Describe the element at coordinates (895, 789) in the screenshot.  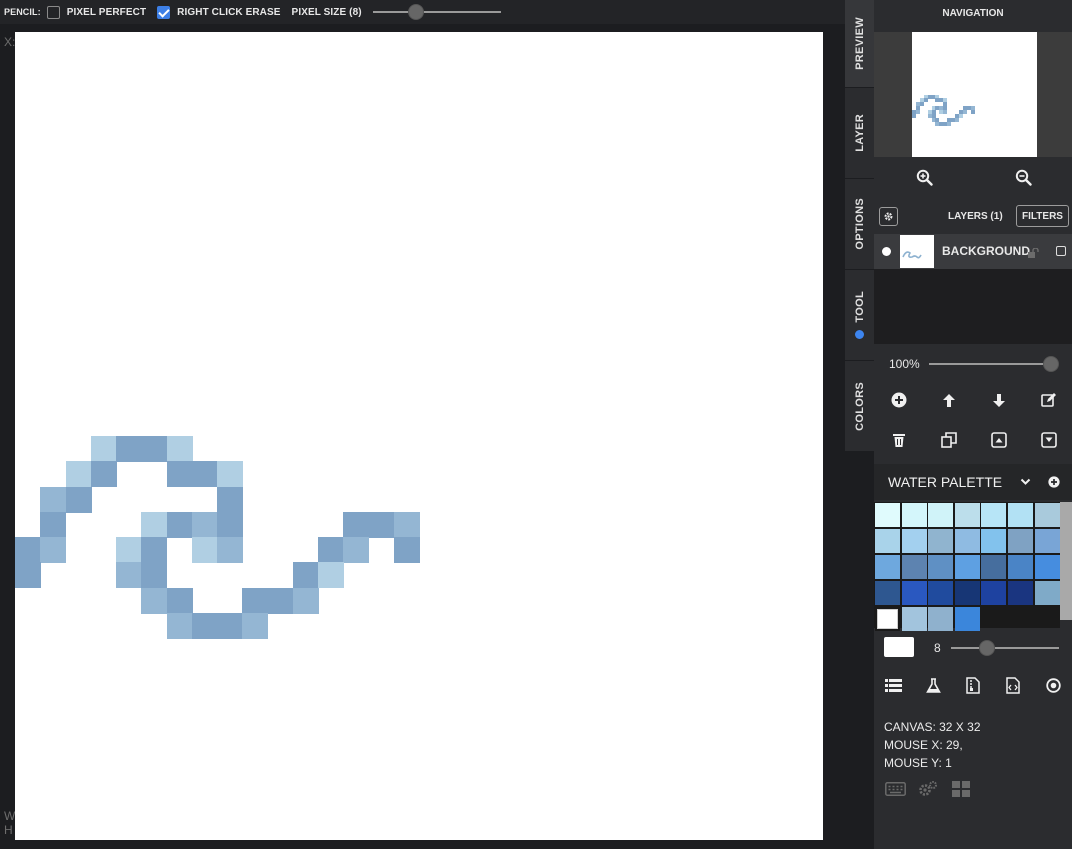
I see `keyboard-shortcuts-button` at that location.